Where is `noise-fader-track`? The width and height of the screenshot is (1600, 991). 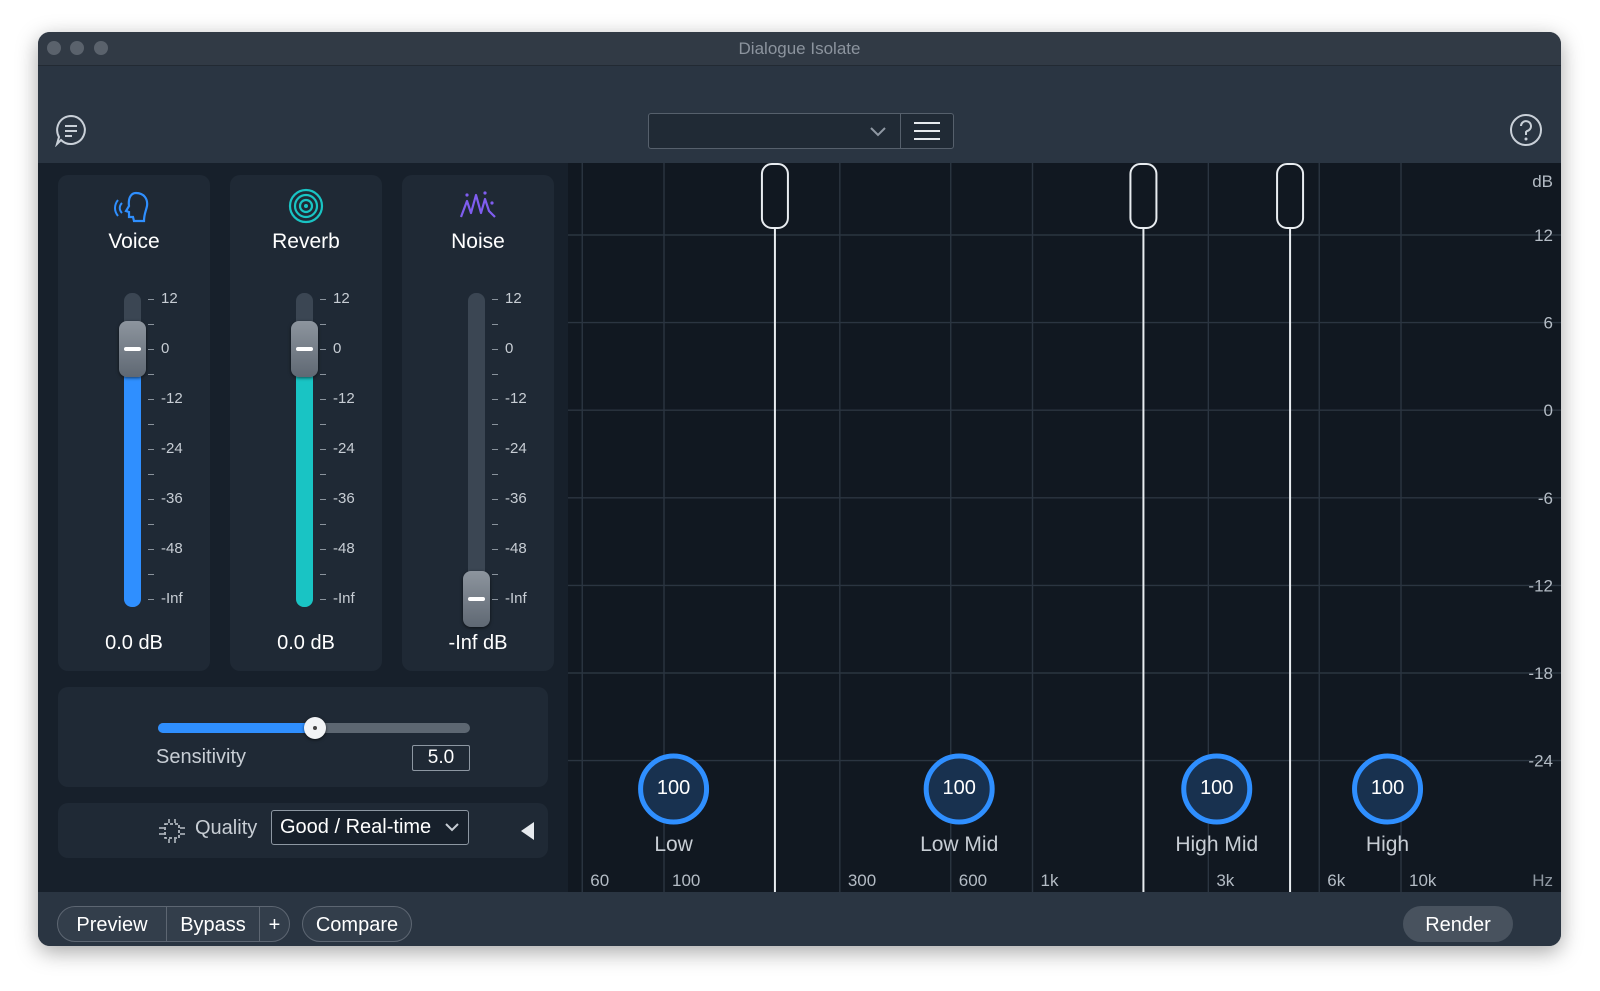 noise-fader-track is located at coordinates (476, 450).